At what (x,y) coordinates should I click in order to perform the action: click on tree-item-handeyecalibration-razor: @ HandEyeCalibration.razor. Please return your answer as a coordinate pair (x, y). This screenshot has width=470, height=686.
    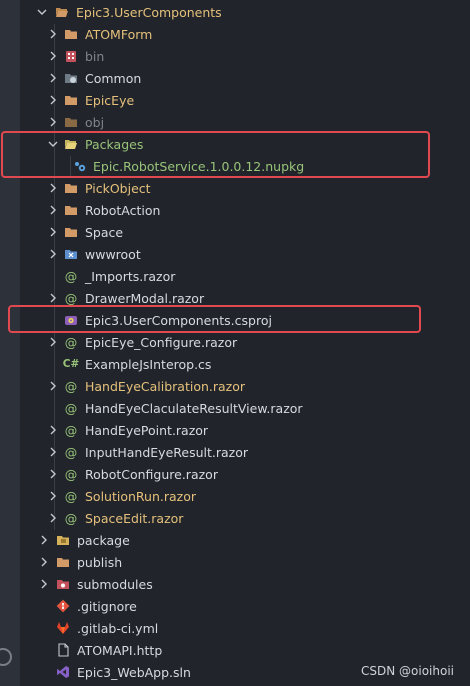
    Looking at the image, I should click on (245, 386).